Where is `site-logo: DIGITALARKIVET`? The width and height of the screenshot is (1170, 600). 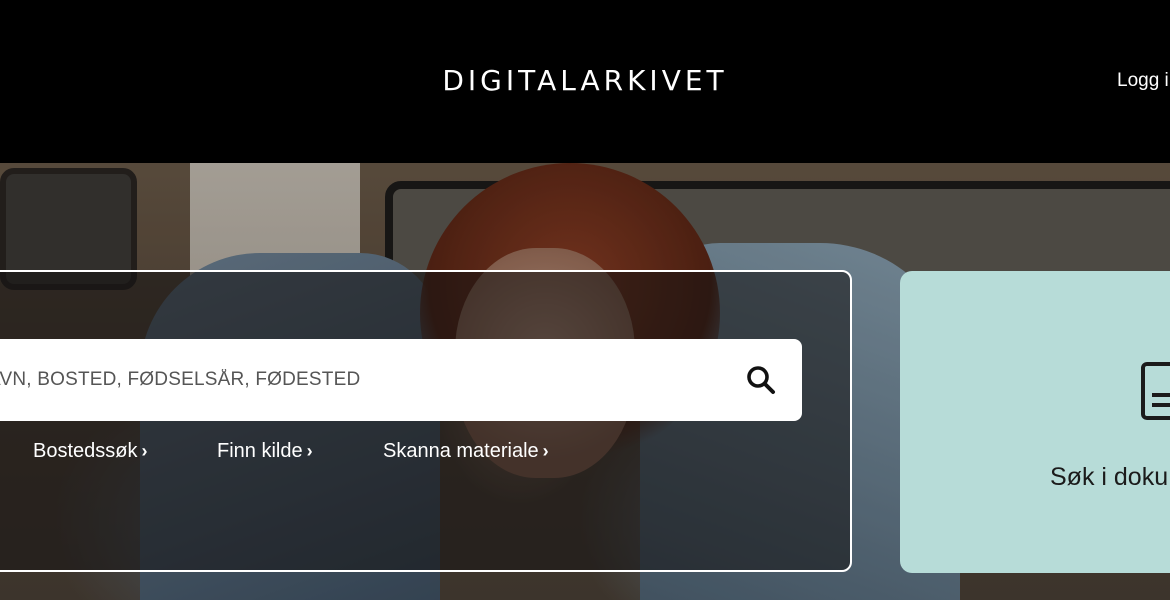 site-logo: DIGITALARKIVET is located at coordinates (585, 80).